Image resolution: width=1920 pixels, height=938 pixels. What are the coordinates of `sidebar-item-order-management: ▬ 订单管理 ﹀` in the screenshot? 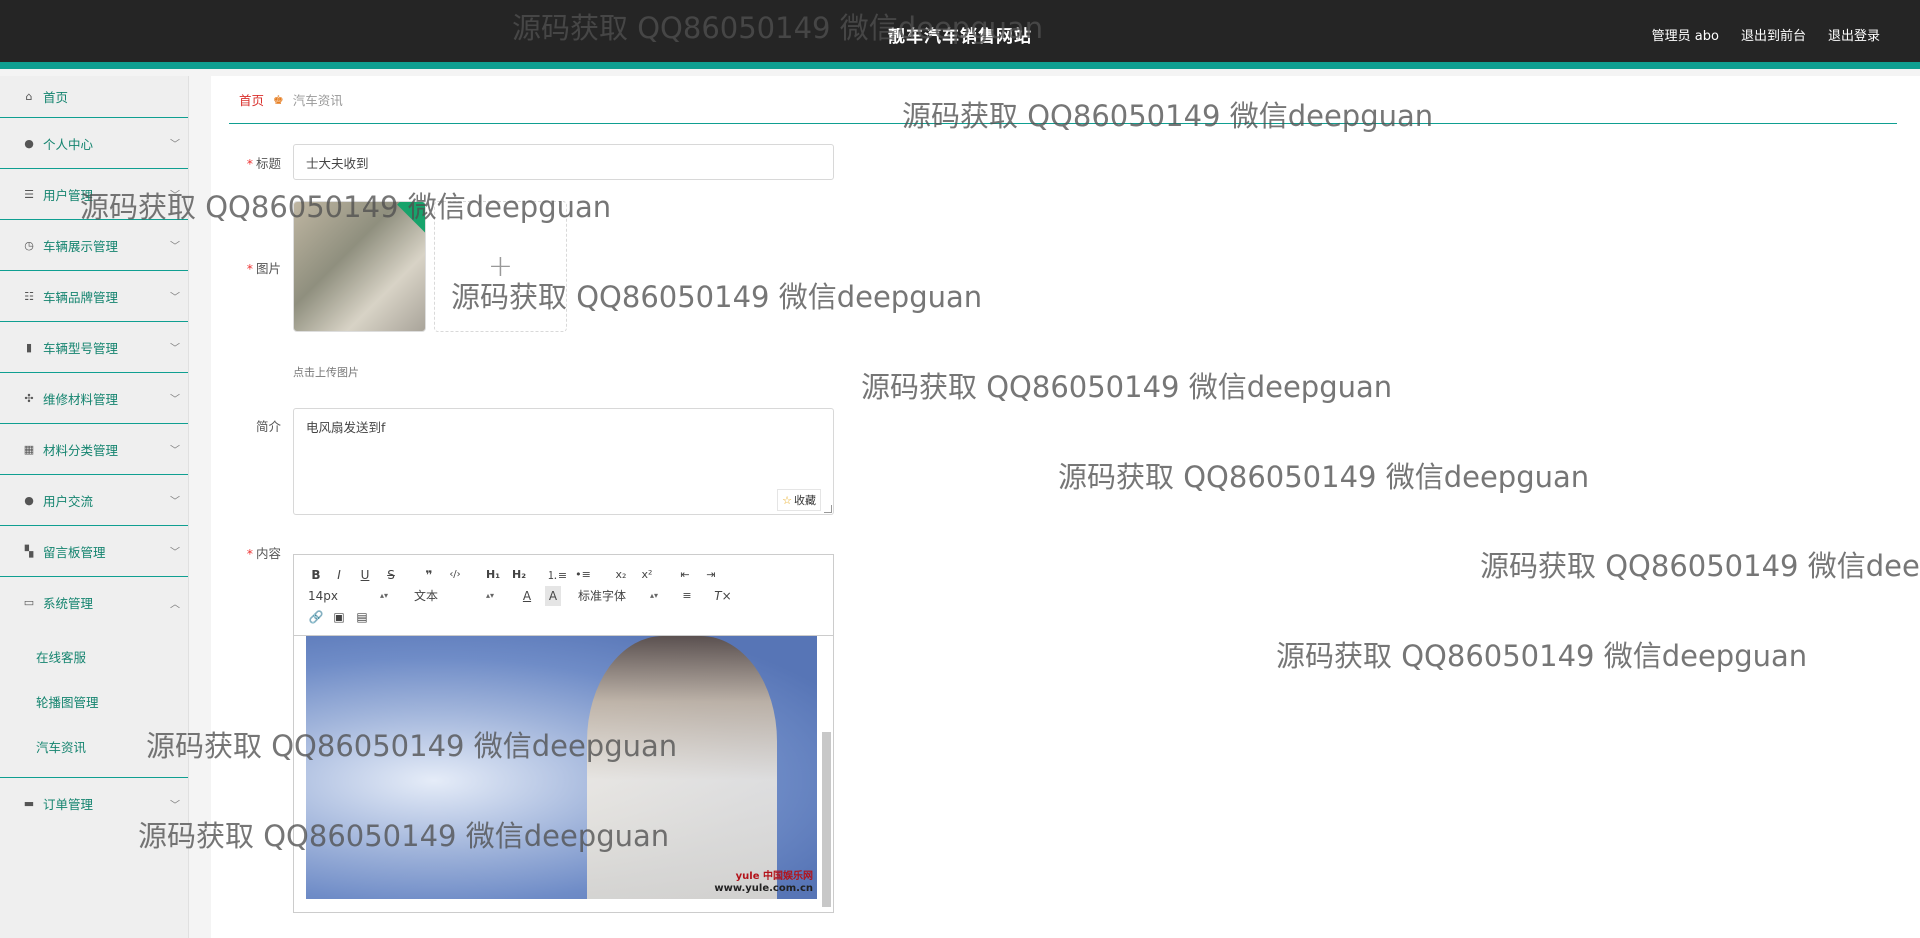 It's located at (94, 803).